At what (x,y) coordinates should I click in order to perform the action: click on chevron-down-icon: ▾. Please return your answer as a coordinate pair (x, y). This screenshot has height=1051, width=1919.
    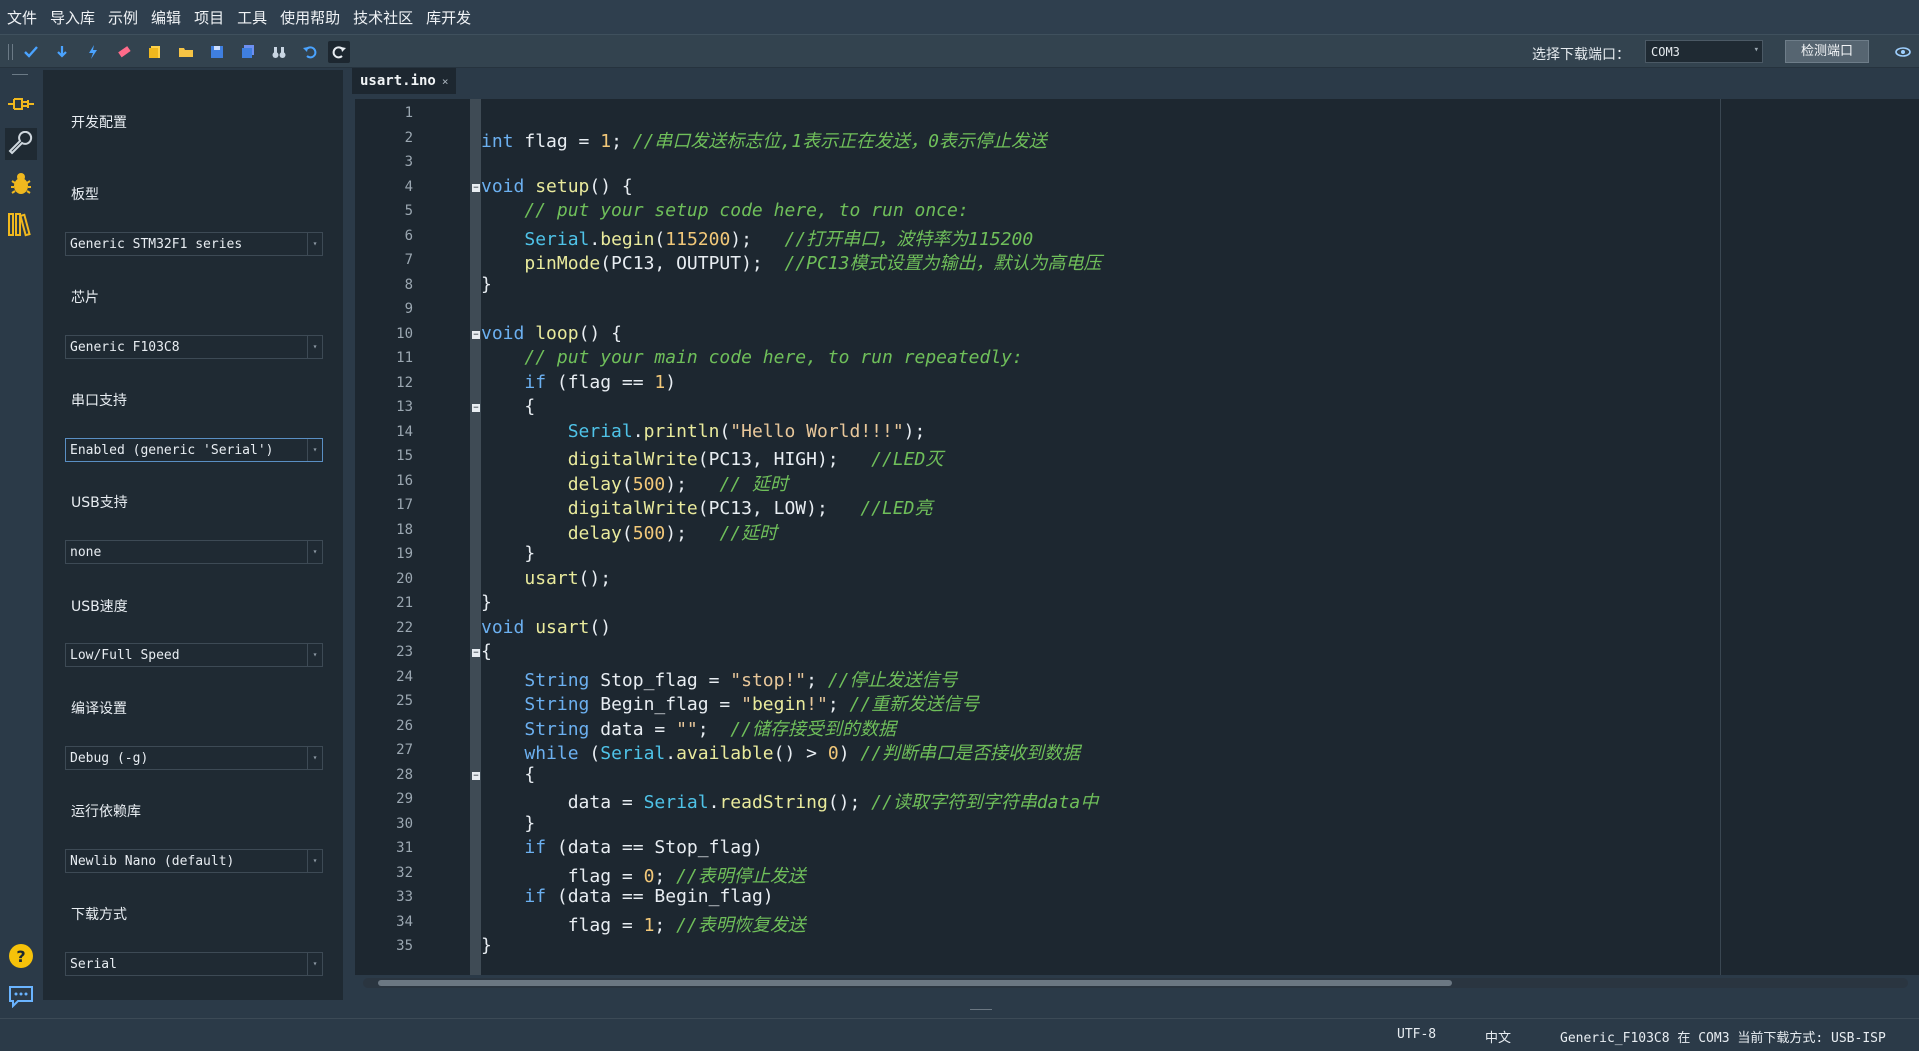
    Looking at the image, I should click on (314, 758).